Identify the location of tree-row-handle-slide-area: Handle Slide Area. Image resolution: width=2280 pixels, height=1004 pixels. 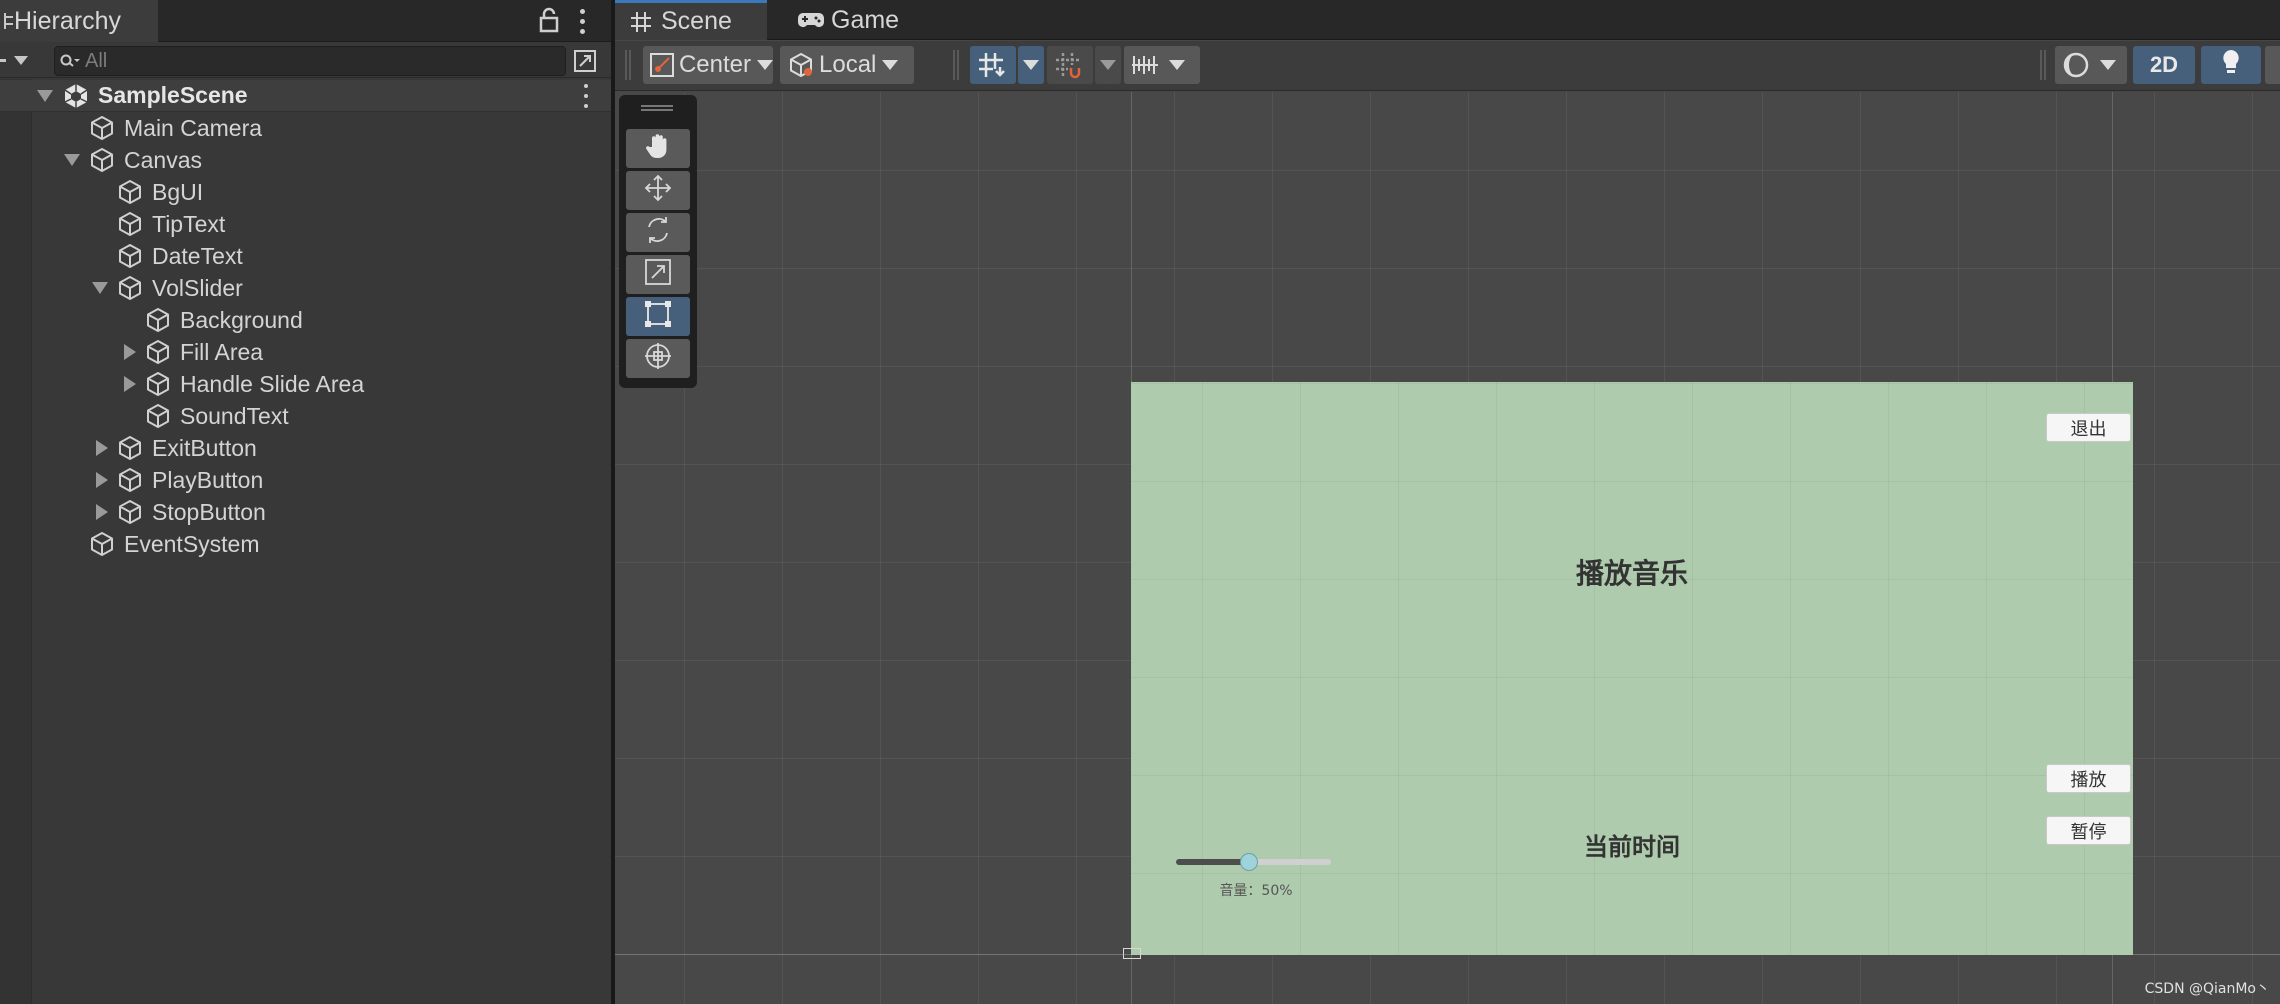
(305, 384).